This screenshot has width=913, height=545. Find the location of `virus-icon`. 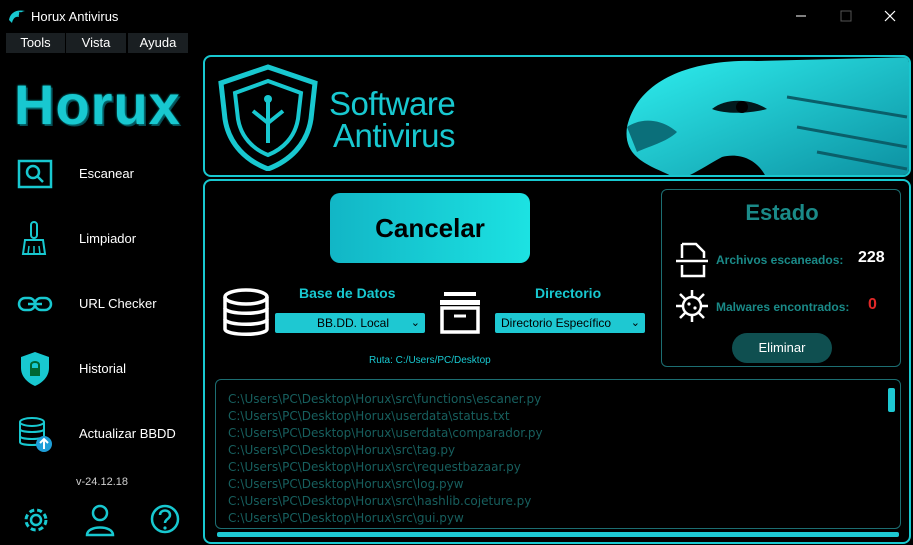

virus-icon is located at coordinates (692, 306).